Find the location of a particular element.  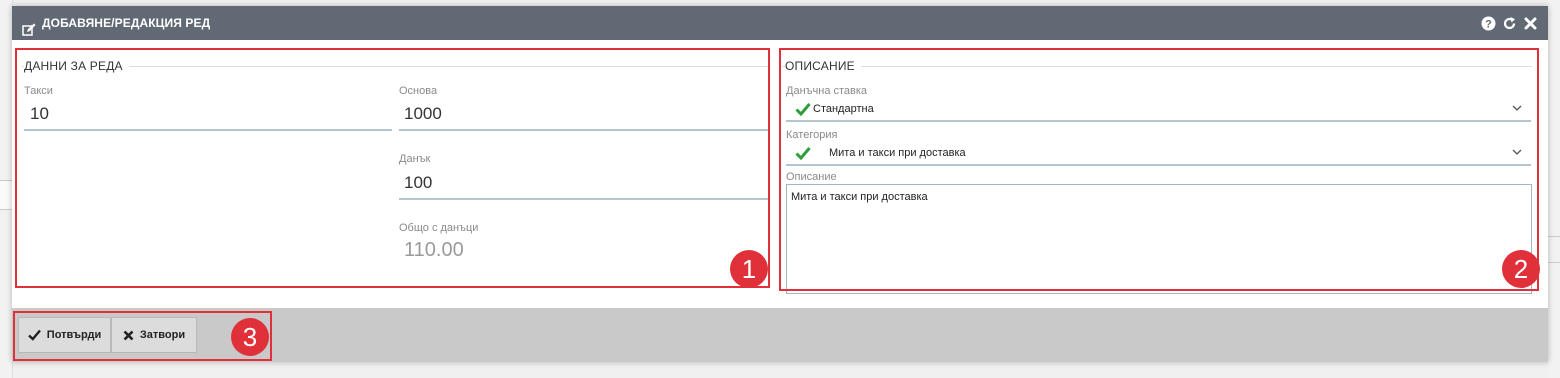

refresh-icon is located at coordinates (1509, 23).